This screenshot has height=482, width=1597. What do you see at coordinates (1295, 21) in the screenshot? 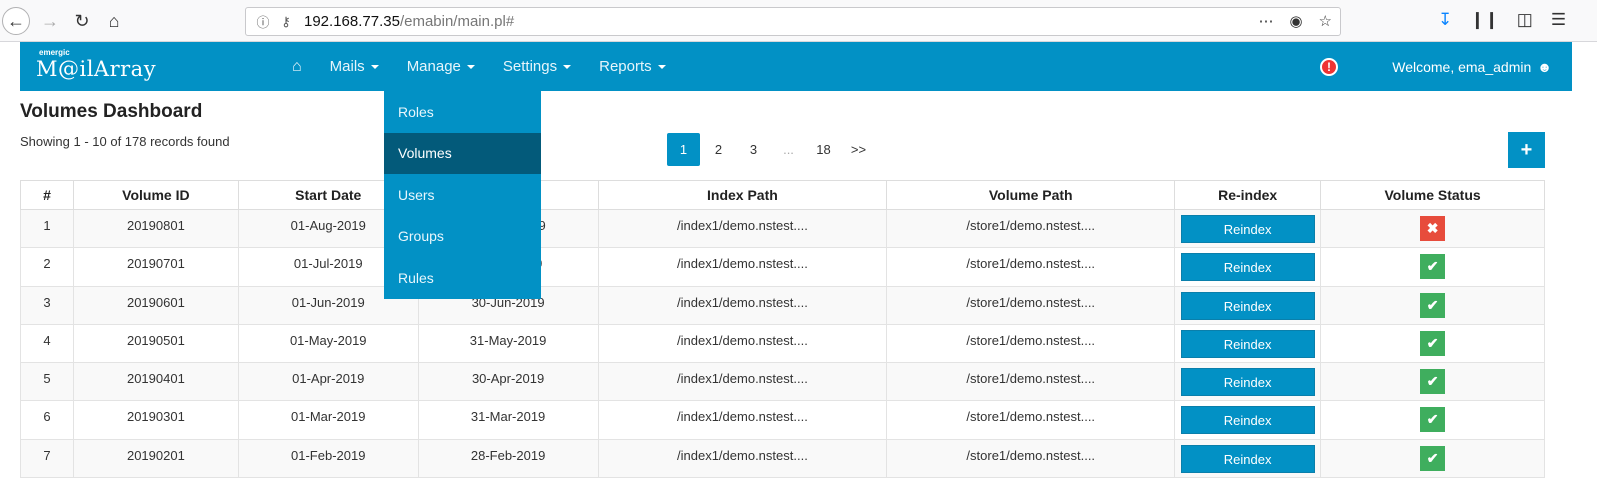
I see `pocket-icon: ◉` at bounding box center [1295, 21].